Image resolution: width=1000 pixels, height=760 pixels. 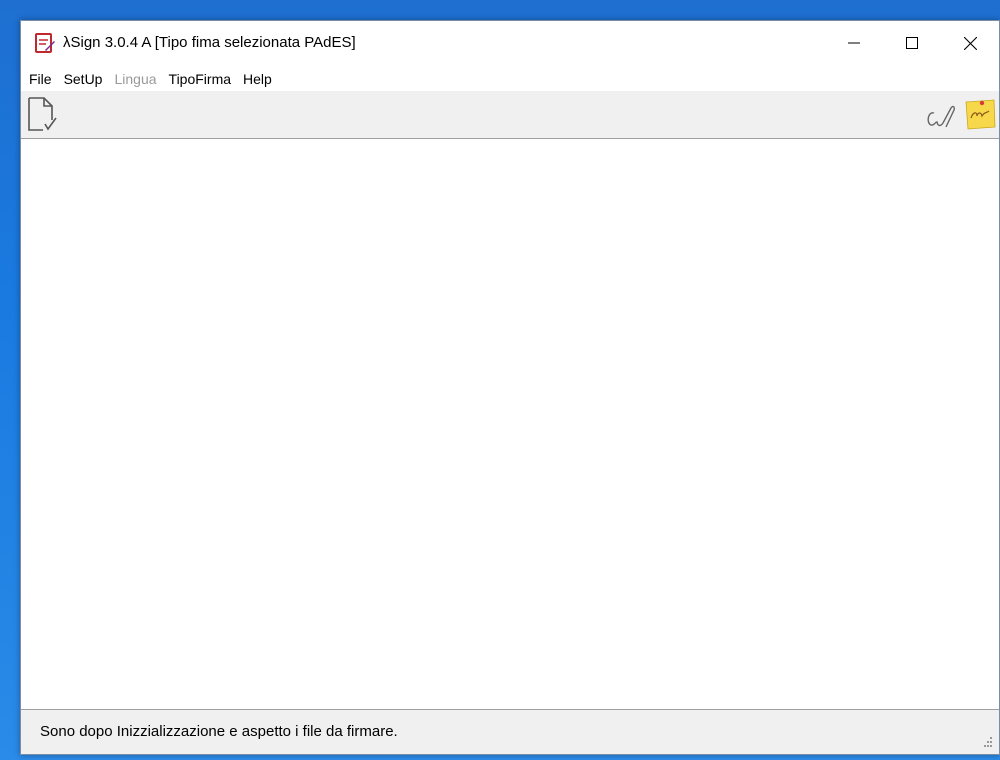 I want to click on app-icon, so click(x=45, y=43).